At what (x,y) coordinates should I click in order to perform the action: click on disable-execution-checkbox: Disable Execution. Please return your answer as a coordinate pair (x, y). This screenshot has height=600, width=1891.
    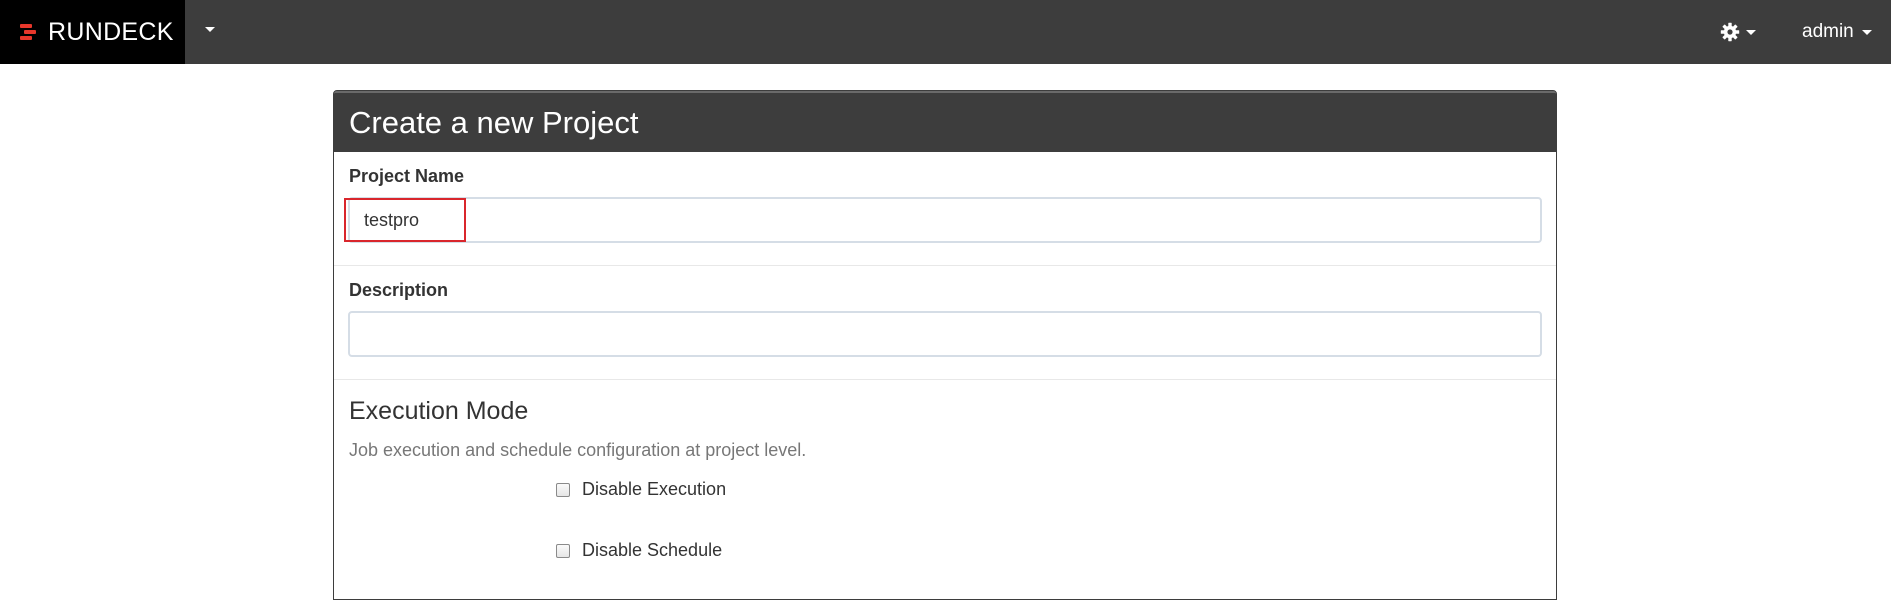
    Looking at the image, I should click on (641, 489).